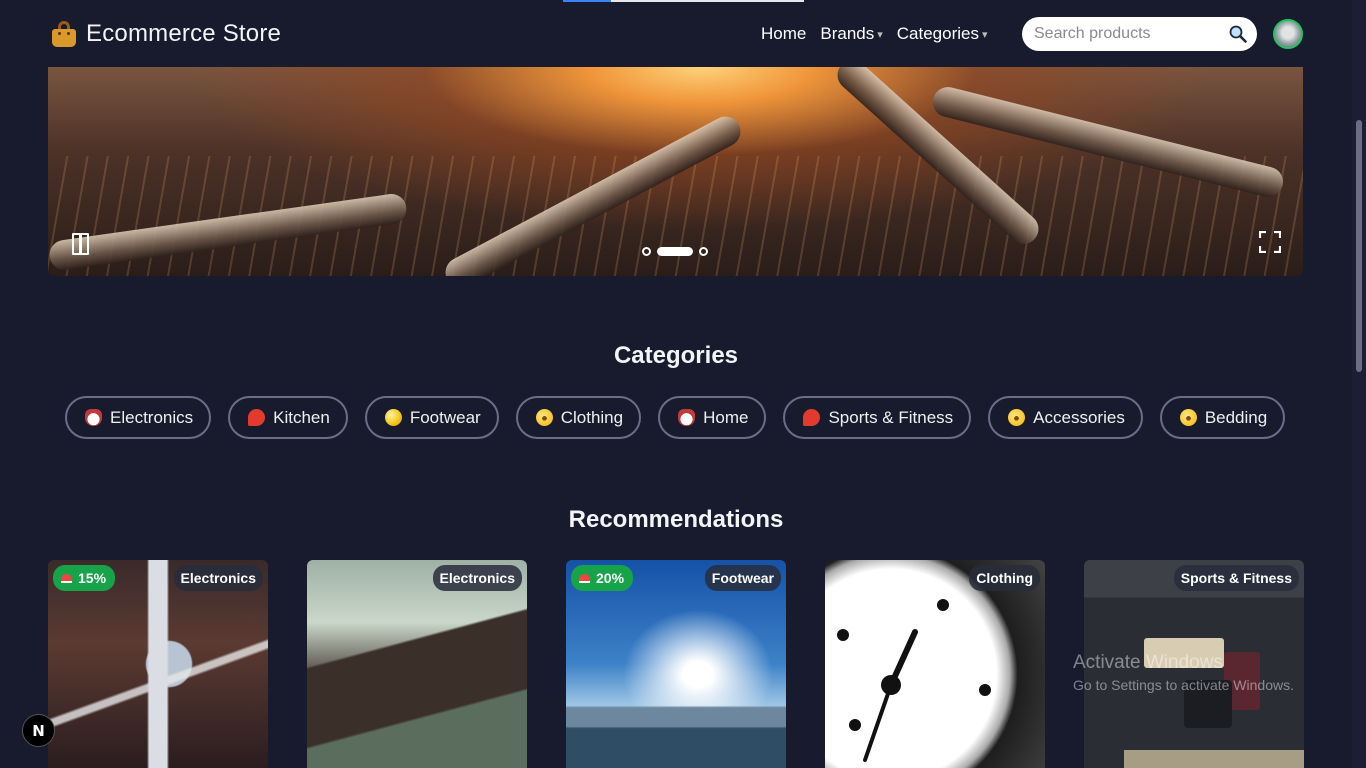  I want to click on carousel-indicators, so click(675, 251).